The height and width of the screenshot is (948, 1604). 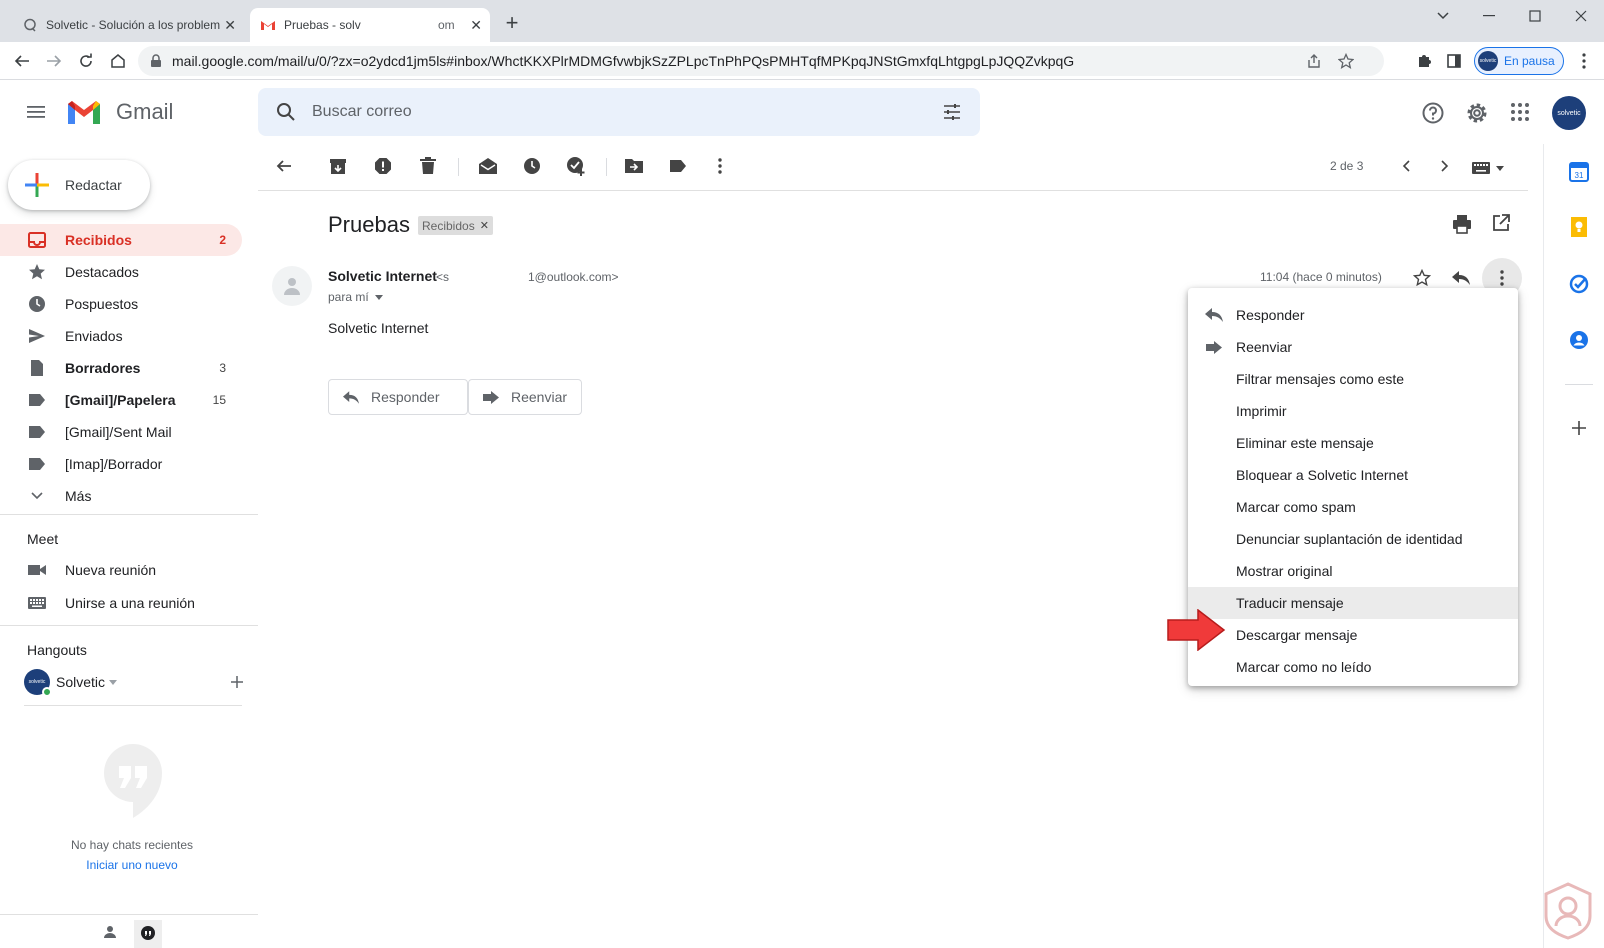 I want to click on search-icon, so click(x=286, y=112).